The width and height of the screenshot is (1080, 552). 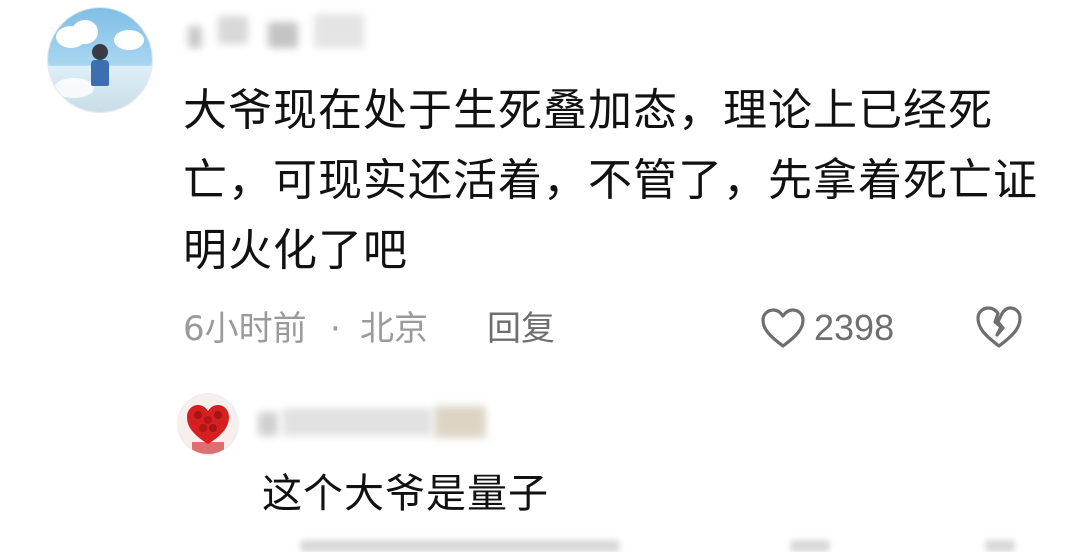 What do you see at coordinates (394, 329) in the screenshot?
I see `comment-location: 北京` at bounding box center [394, 329].